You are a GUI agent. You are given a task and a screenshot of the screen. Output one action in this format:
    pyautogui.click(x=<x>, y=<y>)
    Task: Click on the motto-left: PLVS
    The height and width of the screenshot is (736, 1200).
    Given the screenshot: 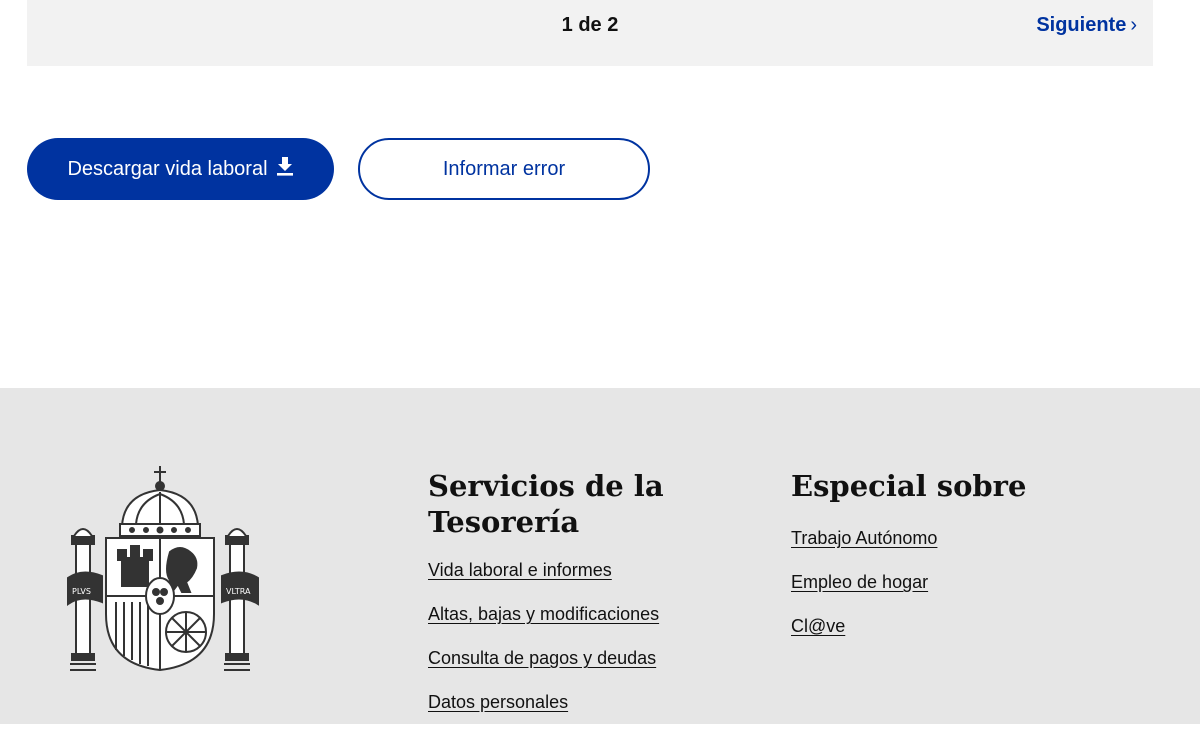 What is the action you would take?
    pyautogui.click(x=81, y=591)
    